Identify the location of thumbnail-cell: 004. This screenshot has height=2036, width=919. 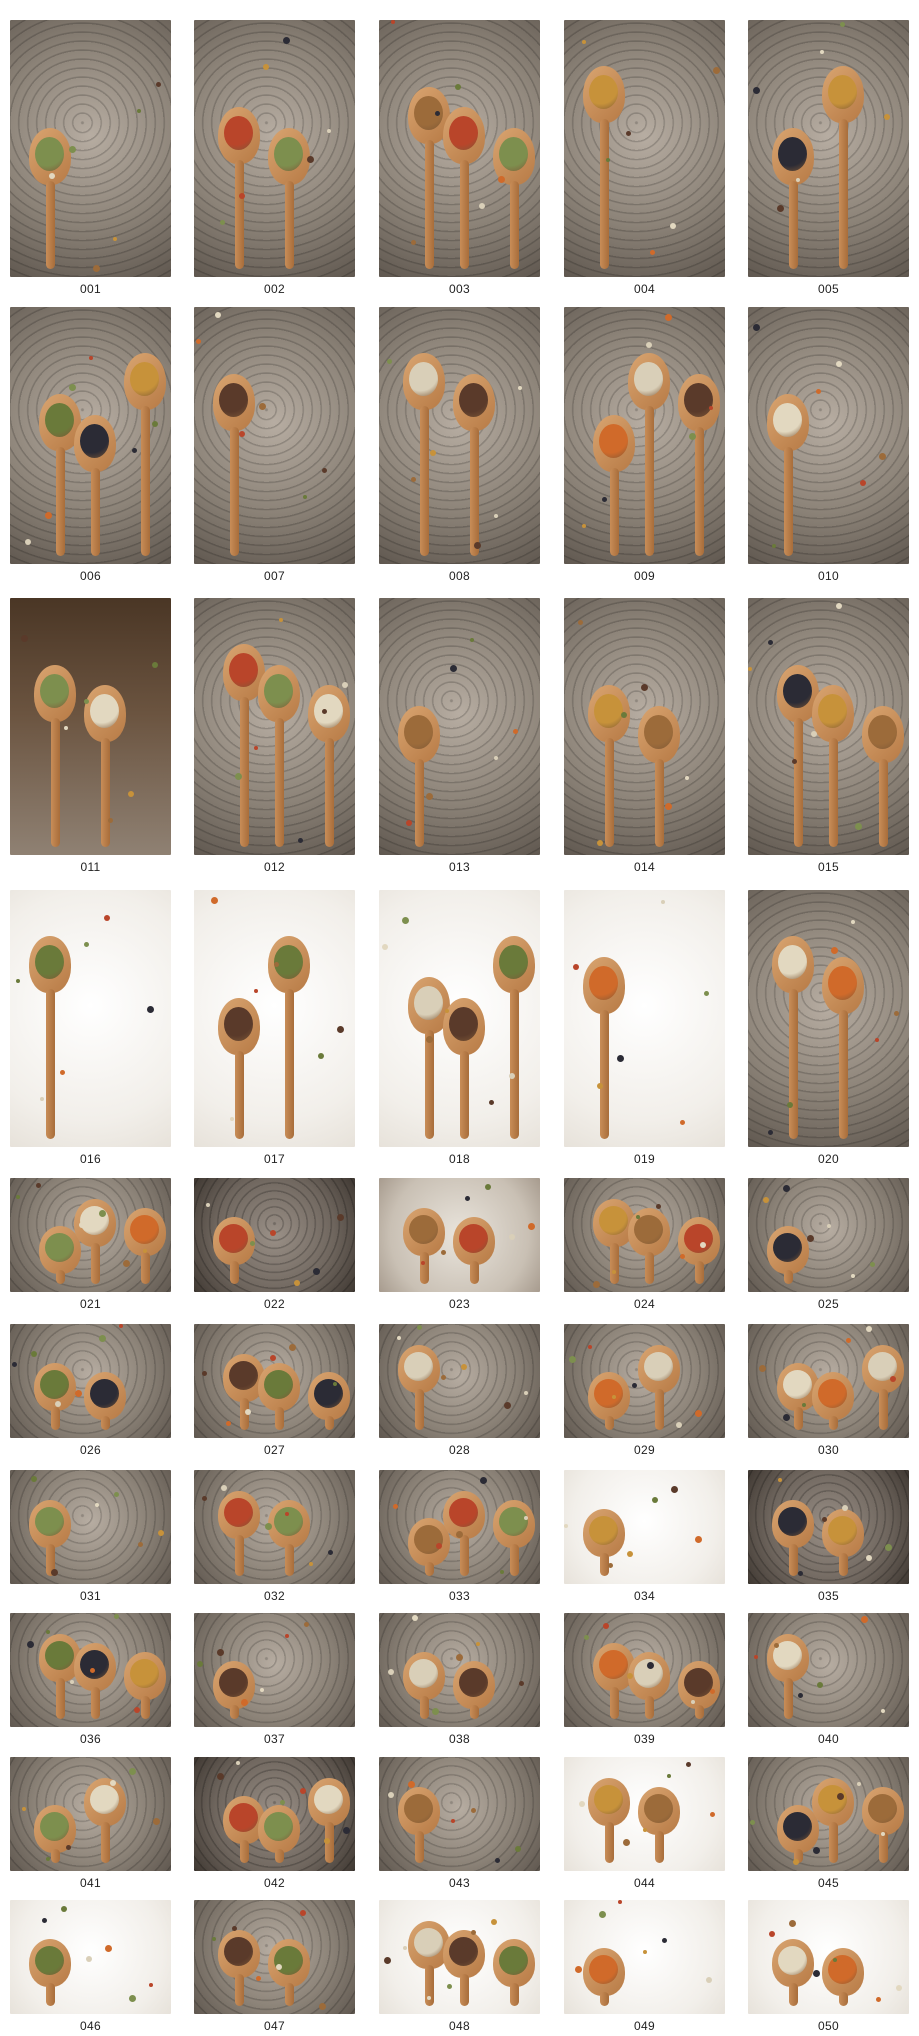
(644, 159).